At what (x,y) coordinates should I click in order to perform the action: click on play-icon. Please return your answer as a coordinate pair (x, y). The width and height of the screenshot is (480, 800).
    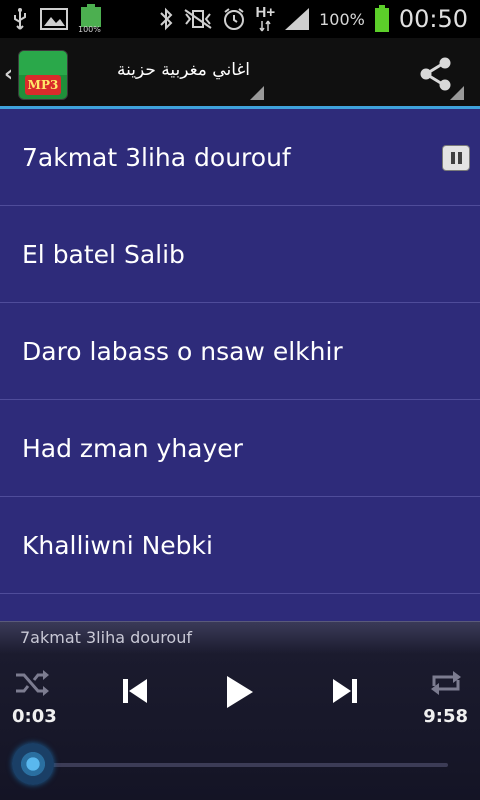
    Looking at the image, I should click on (240, 692).